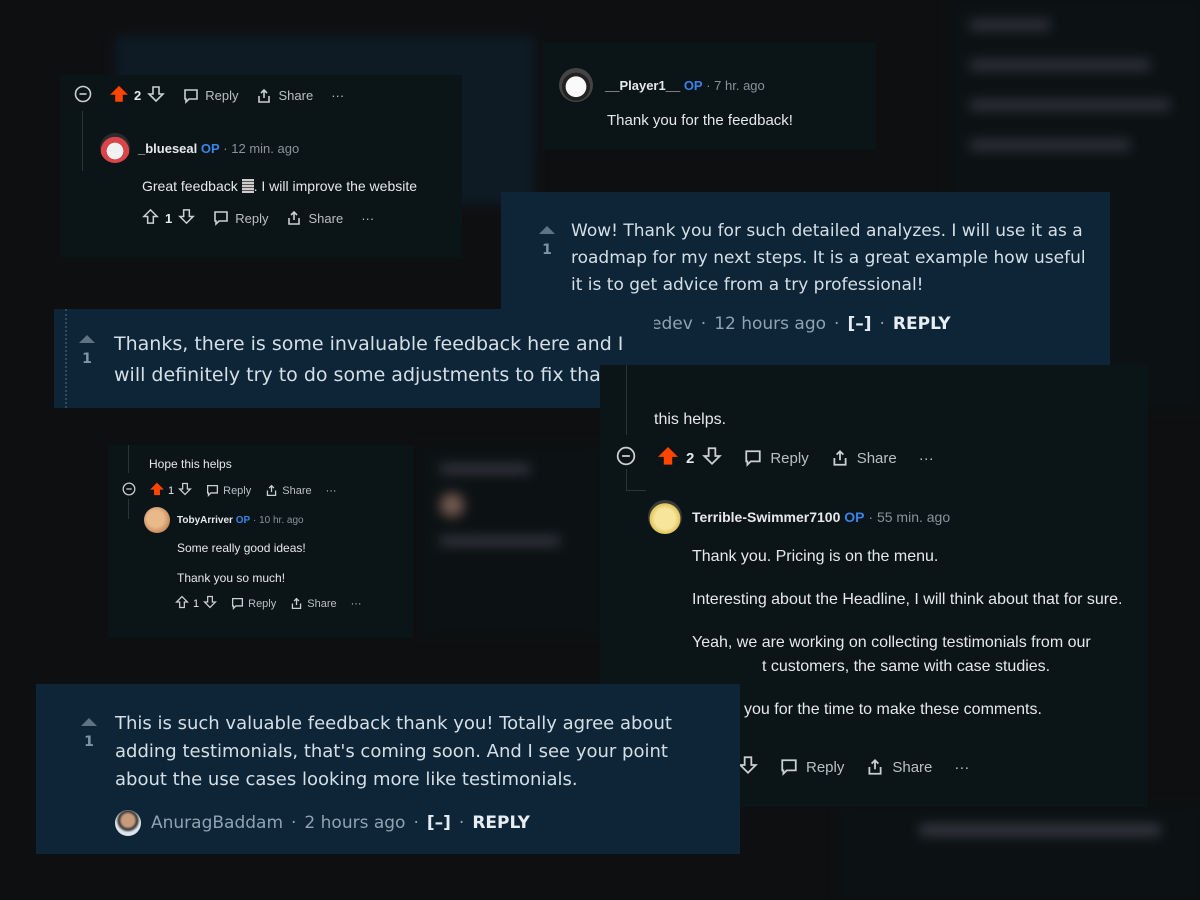  What do you see at coordinates (265, 148) in the screenshot?
I see `timestamp: 12 min. ago` at bounding box center [265, 148].